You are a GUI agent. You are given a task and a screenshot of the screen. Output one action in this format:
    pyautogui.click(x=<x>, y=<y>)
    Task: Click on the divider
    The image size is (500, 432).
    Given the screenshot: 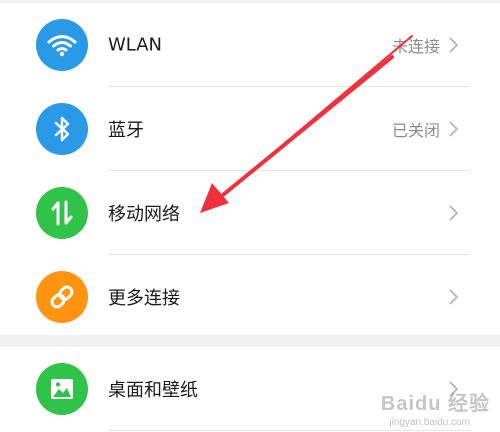 What is the action you would take?
    pyautogui.click(x=289, y=430)
    